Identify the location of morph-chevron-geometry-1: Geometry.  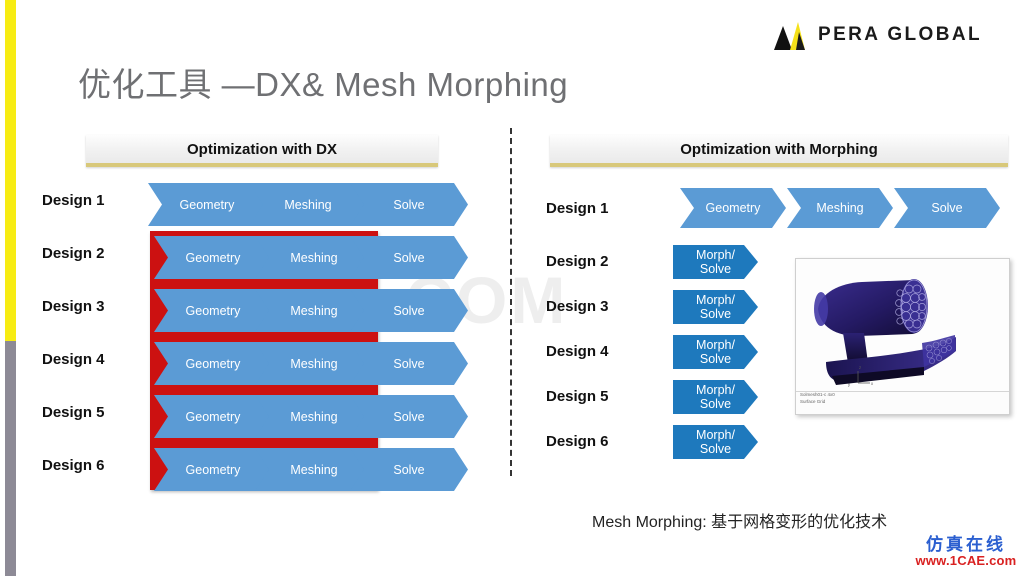
(733, 208).